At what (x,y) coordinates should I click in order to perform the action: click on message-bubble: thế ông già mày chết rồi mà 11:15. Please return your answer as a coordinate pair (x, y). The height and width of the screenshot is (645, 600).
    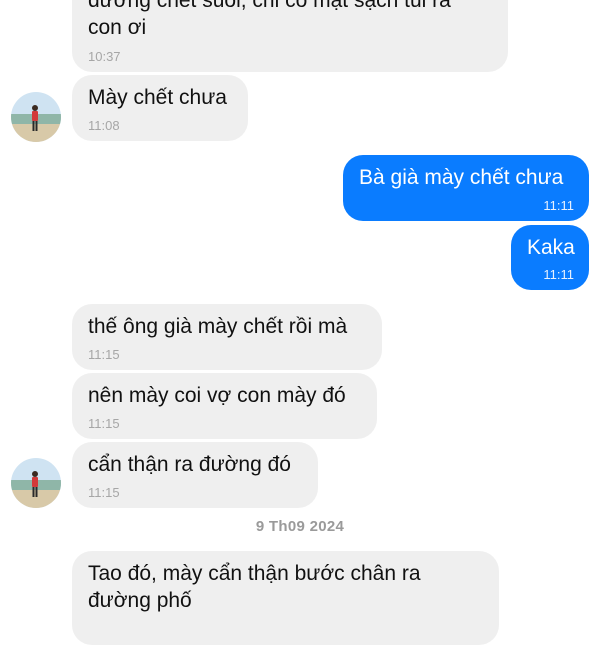
    Looking at the image, I should click on (227, 337).